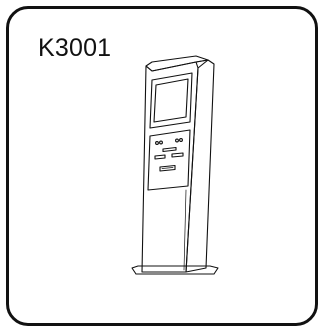 The height and width of the screenshot is (331, 324). I want to click on kiosk-control-panel, so click(169, 160).